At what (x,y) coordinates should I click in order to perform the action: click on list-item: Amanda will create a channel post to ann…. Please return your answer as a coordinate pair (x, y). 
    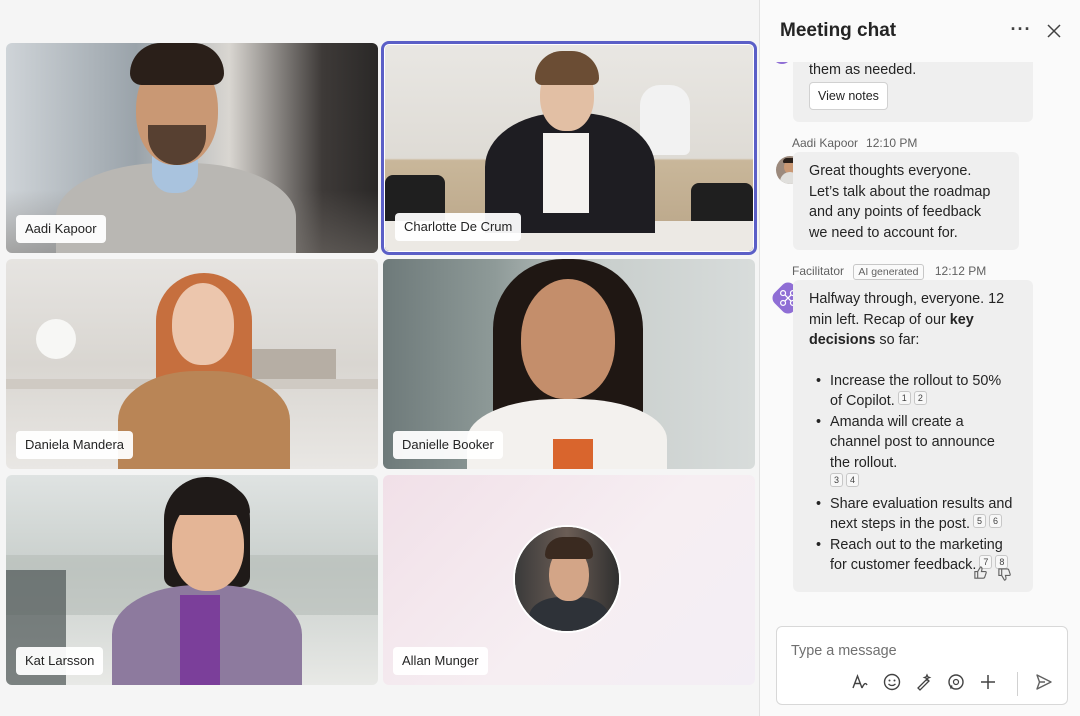
    Looking at the image, I should click on (913, 453).